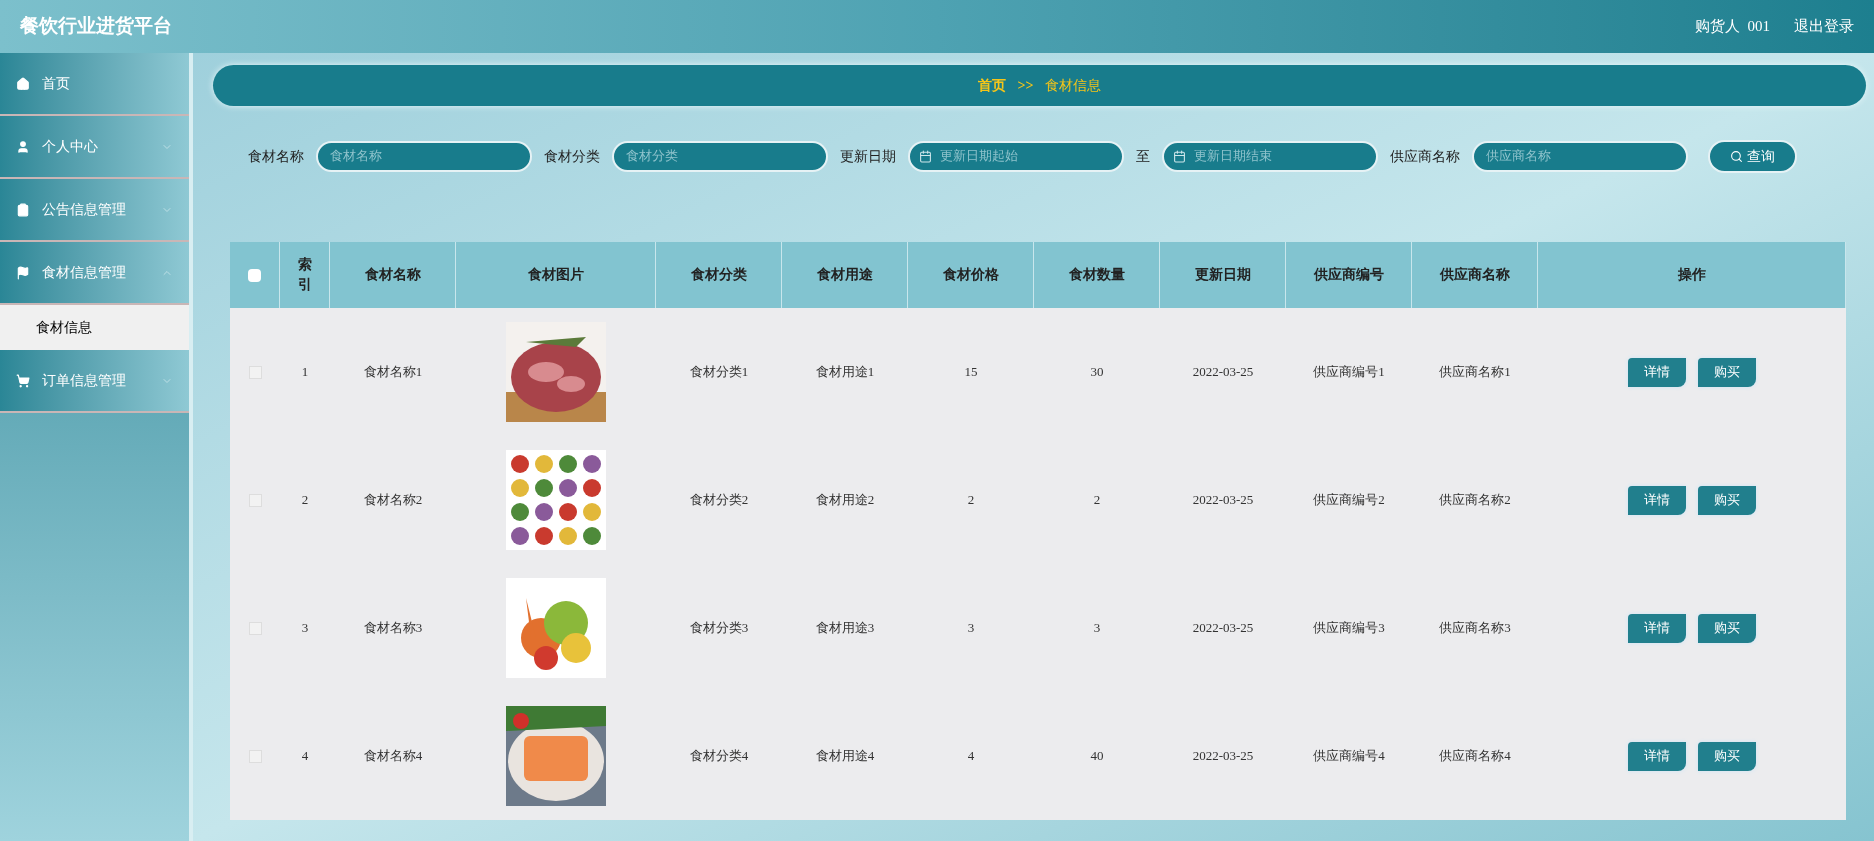 This screenshot has height=841, width=1874. Describe the element at coordinates (845, 372) in the screenshot. I see `table-cell-text: 食材用途1` at that location.